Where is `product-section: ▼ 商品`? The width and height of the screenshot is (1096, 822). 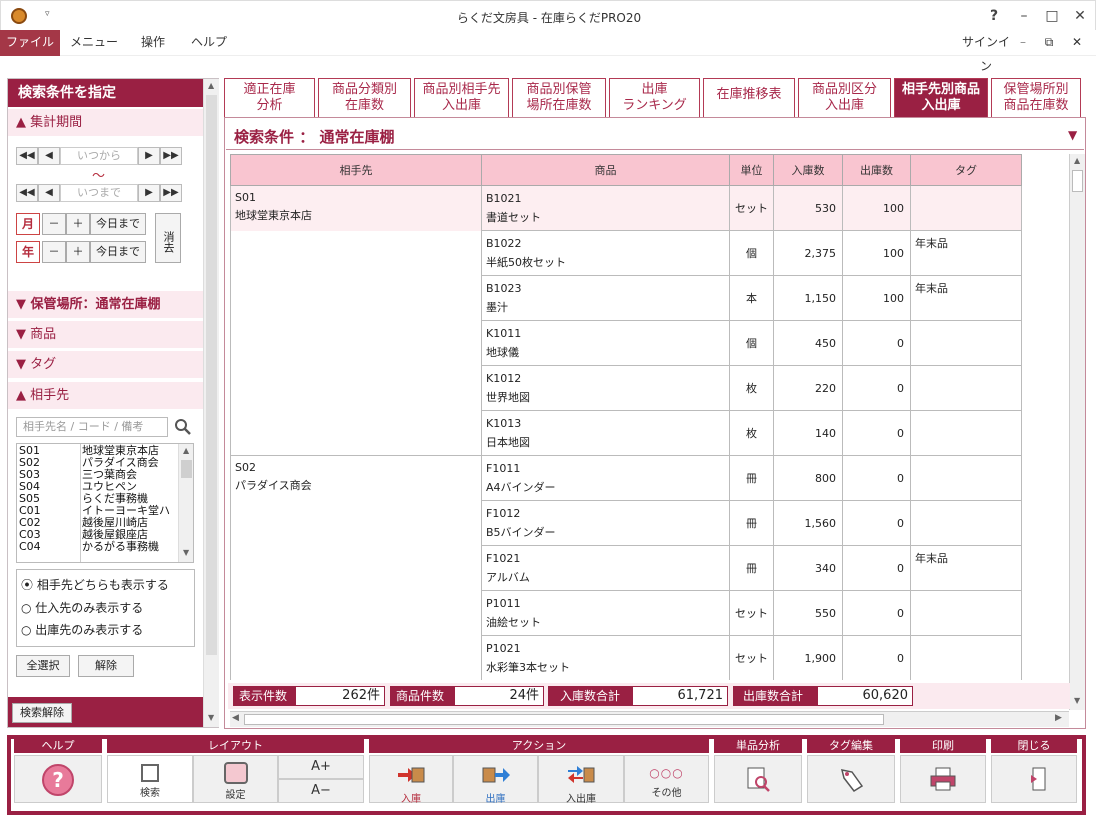 product-section: ▼ 商品 is located at coordinates (105, 335).